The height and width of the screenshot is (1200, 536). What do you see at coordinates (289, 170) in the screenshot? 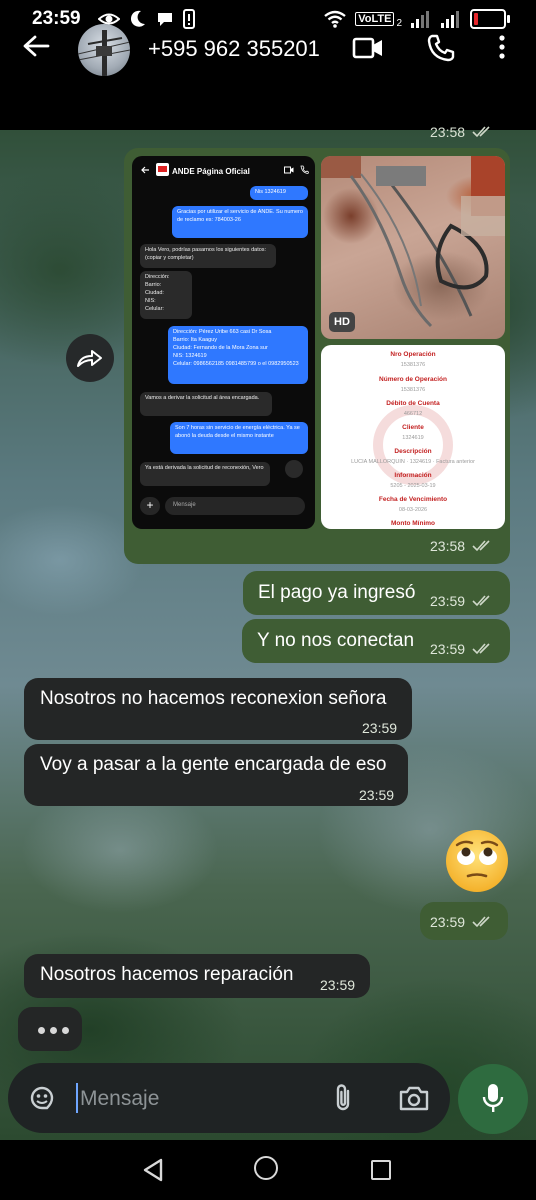
I see `screenshot-video-icon` at bounding box center [289, 170].